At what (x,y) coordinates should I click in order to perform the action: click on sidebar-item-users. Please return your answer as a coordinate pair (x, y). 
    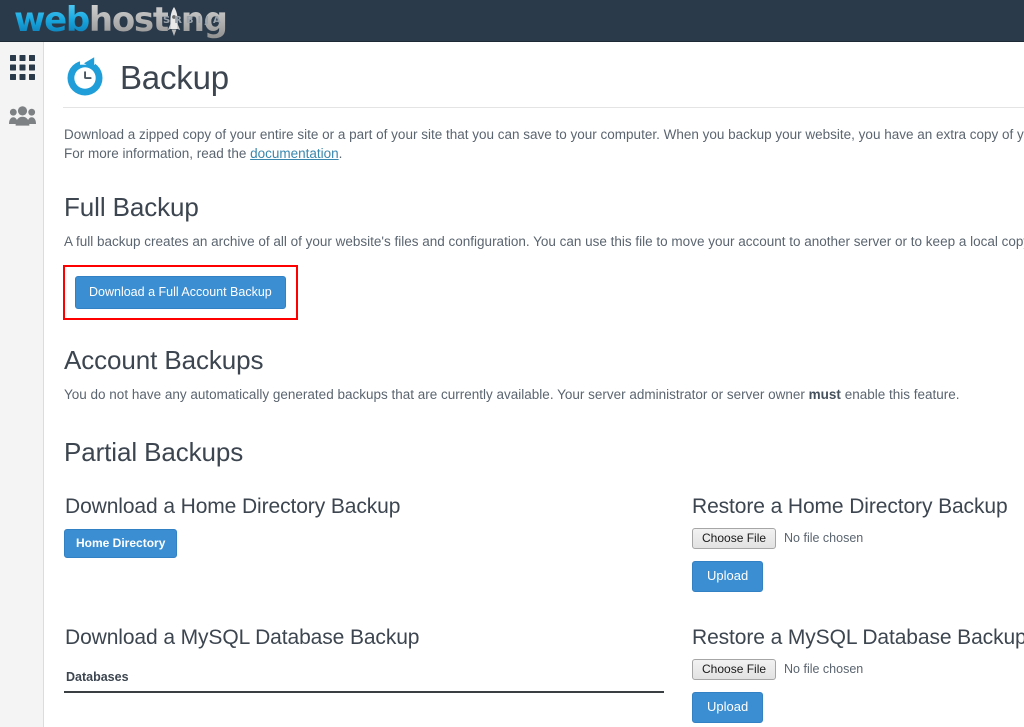
    Looking at the image, I should click on (22, 118).